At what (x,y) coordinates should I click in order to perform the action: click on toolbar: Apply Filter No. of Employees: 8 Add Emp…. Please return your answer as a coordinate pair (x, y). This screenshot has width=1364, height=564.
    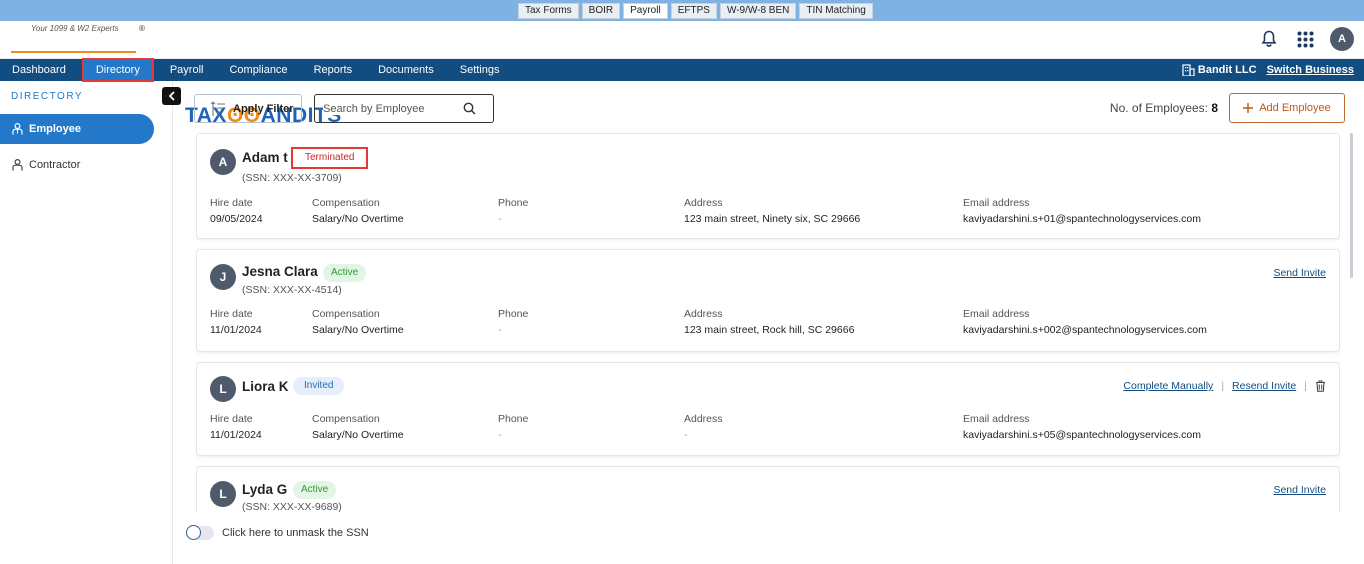
    Looking at the image, I should click on (769, 105).